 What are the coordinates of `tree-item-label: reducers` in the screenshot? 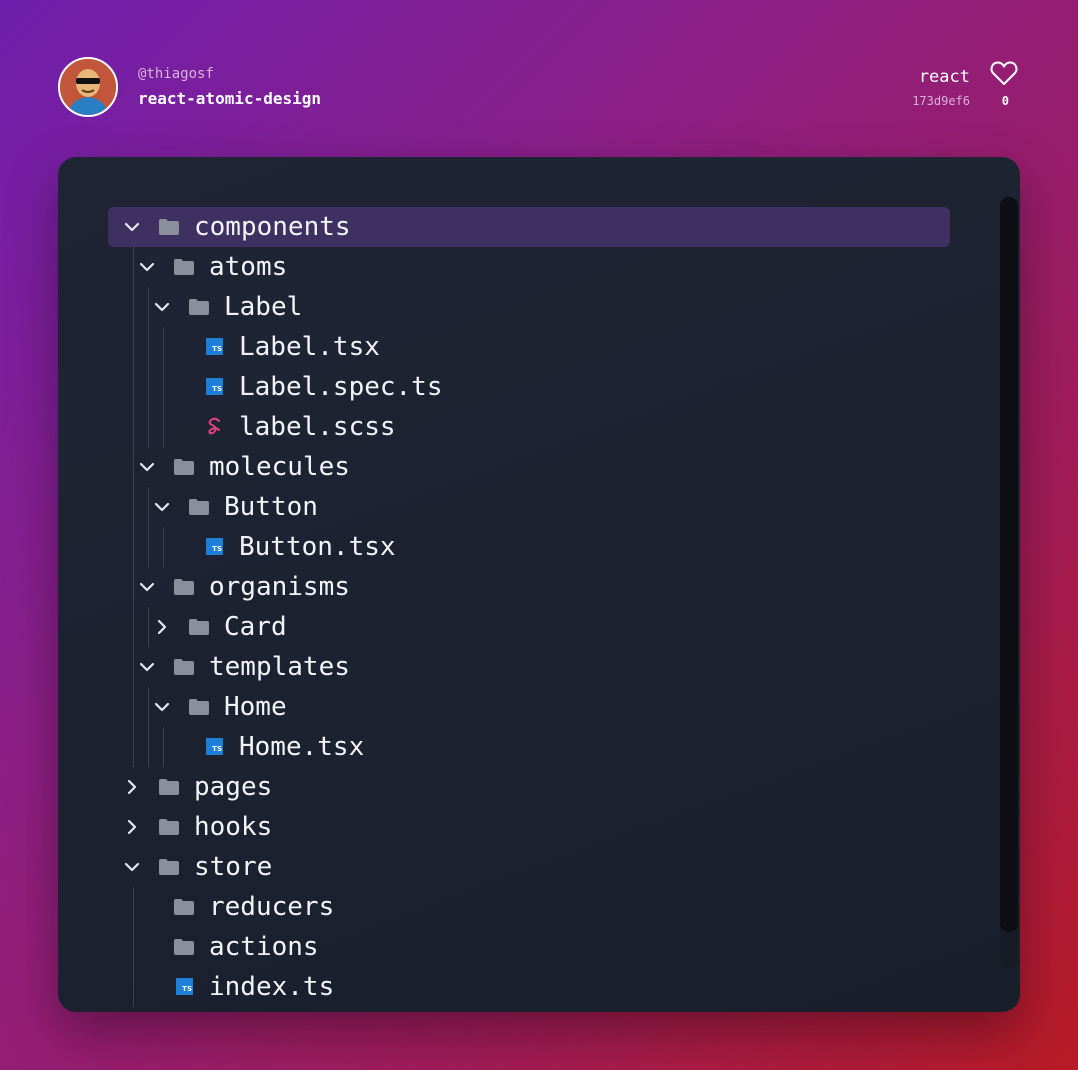 It's located at (272, 907).